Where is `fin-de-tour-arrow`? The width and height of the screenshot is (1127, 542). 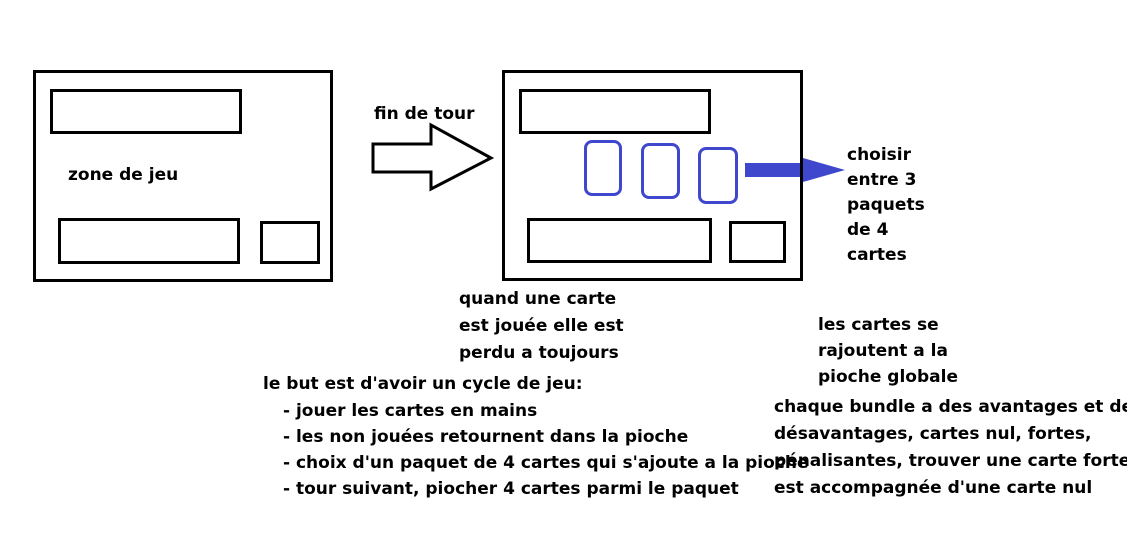 fin-de-tour-arrow is located at coordinates (433, 157).